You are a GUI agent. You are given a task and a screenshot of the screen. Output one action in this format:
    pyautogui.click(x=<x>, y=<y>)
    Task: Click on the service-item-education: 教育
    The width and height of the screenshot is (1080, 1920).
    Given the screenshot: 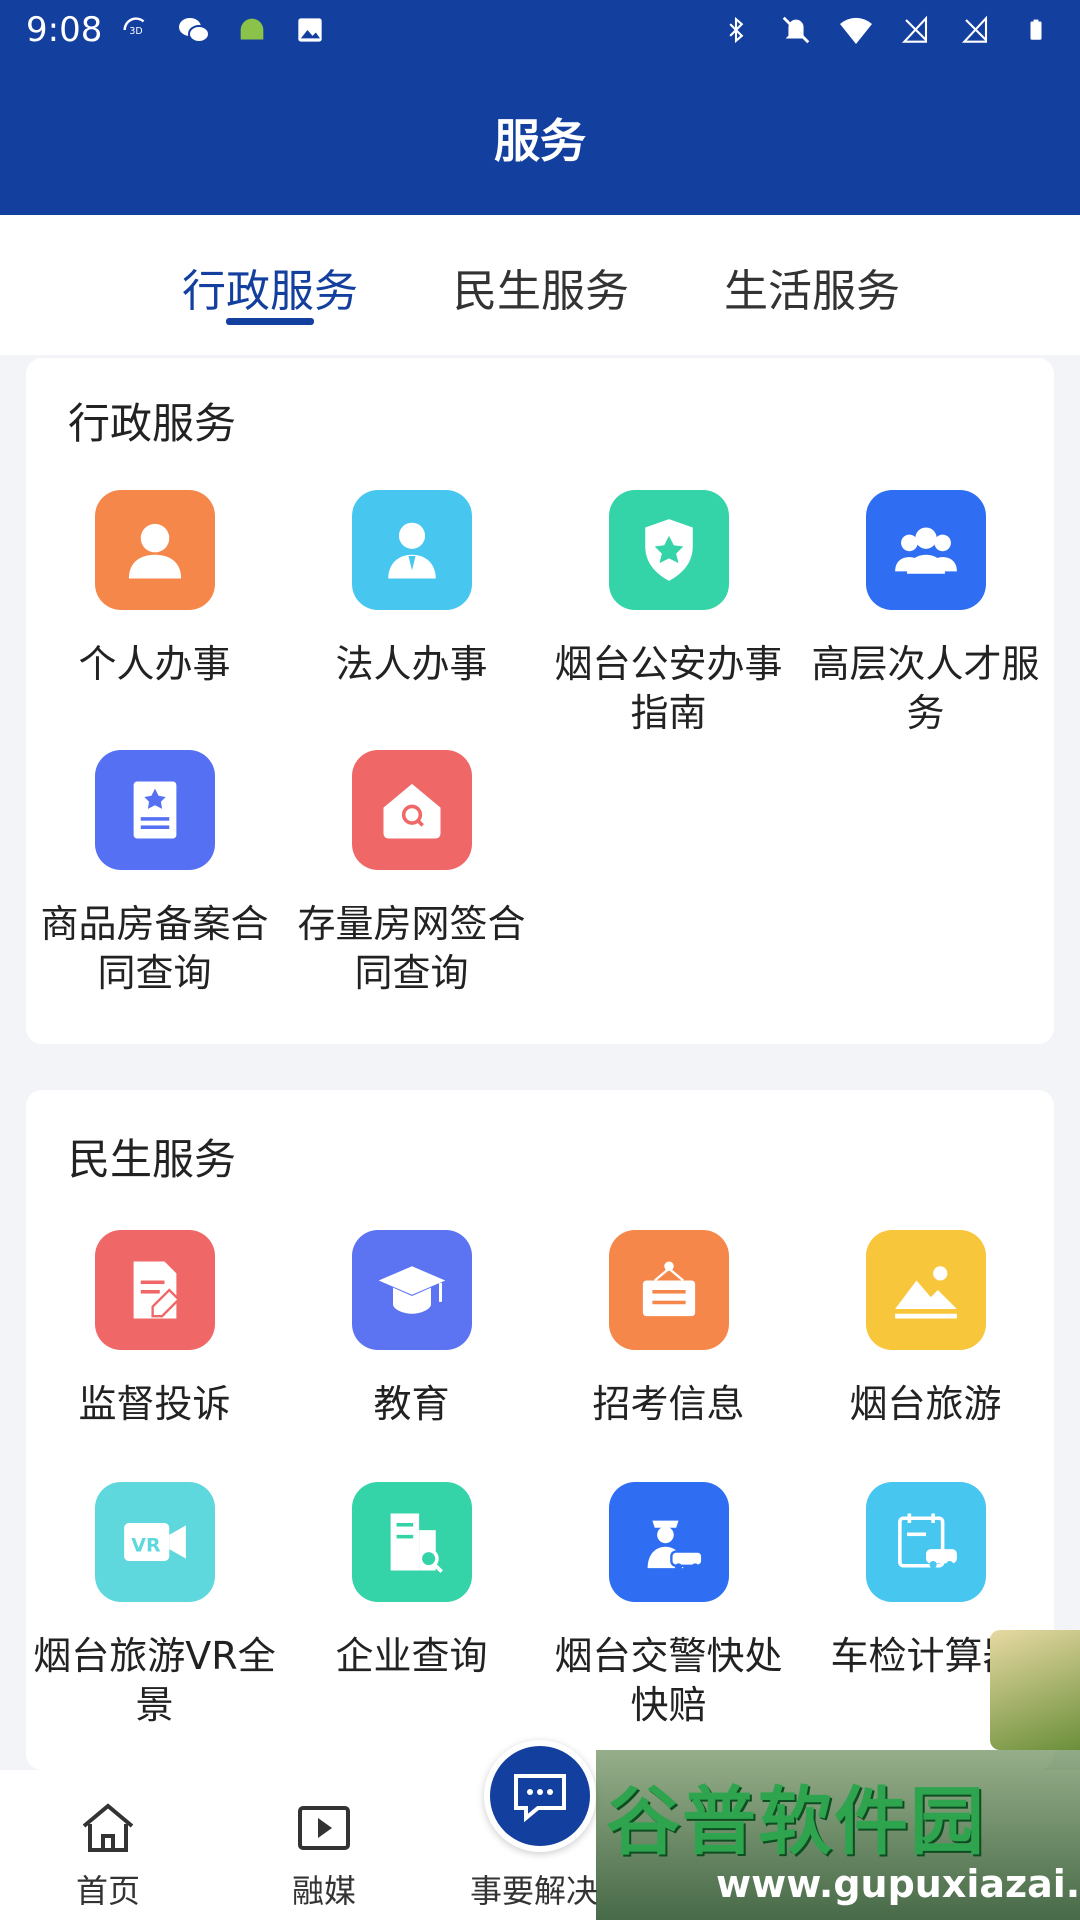 What is the action you would take?
    pyautogui.click(x=411, y=1329)
    